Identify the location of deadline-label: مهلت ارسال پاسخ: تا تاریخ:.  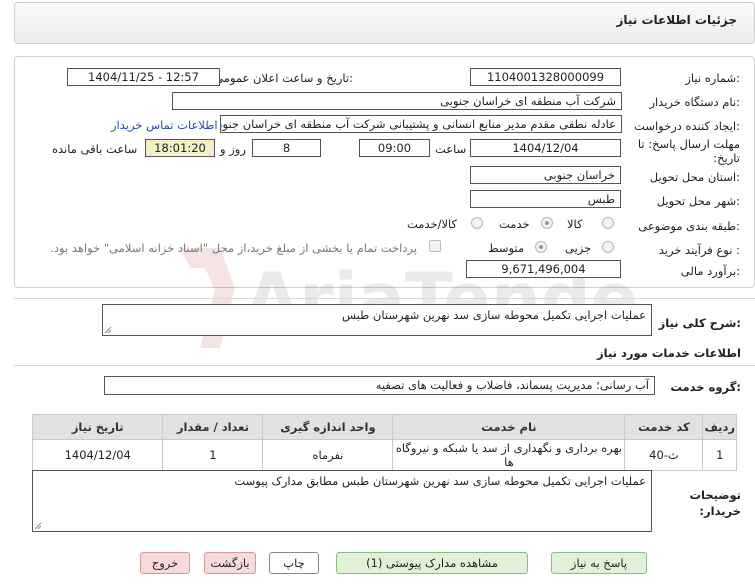
(688, 151).